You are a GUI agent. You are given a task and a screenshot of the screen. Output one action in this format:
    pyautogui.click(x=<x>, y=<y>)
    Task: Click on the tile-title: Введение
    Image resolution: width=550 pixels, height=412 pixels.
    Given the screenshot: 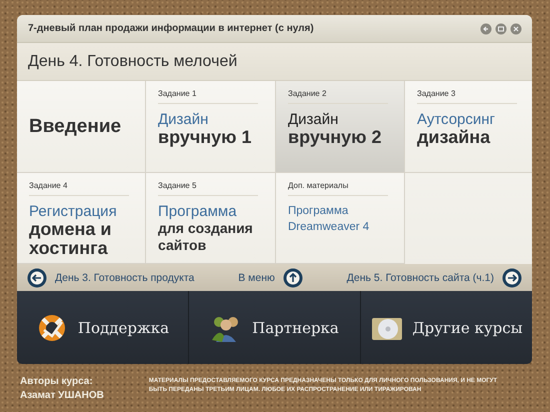 What is the action you would take?
    pyautogui.click(x=75, y=126)
    